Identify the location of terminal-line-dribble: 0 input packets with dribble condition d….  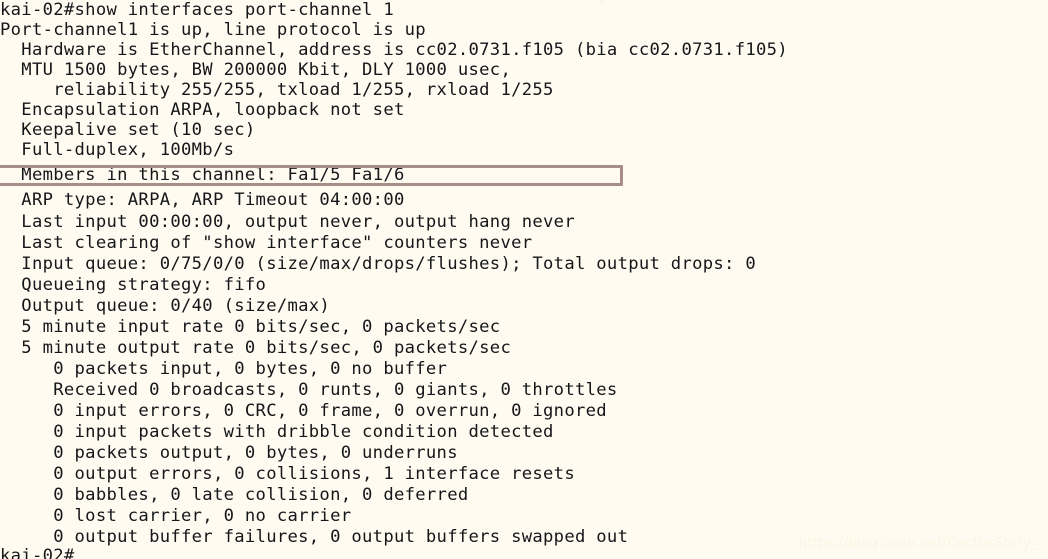
(277, 432).